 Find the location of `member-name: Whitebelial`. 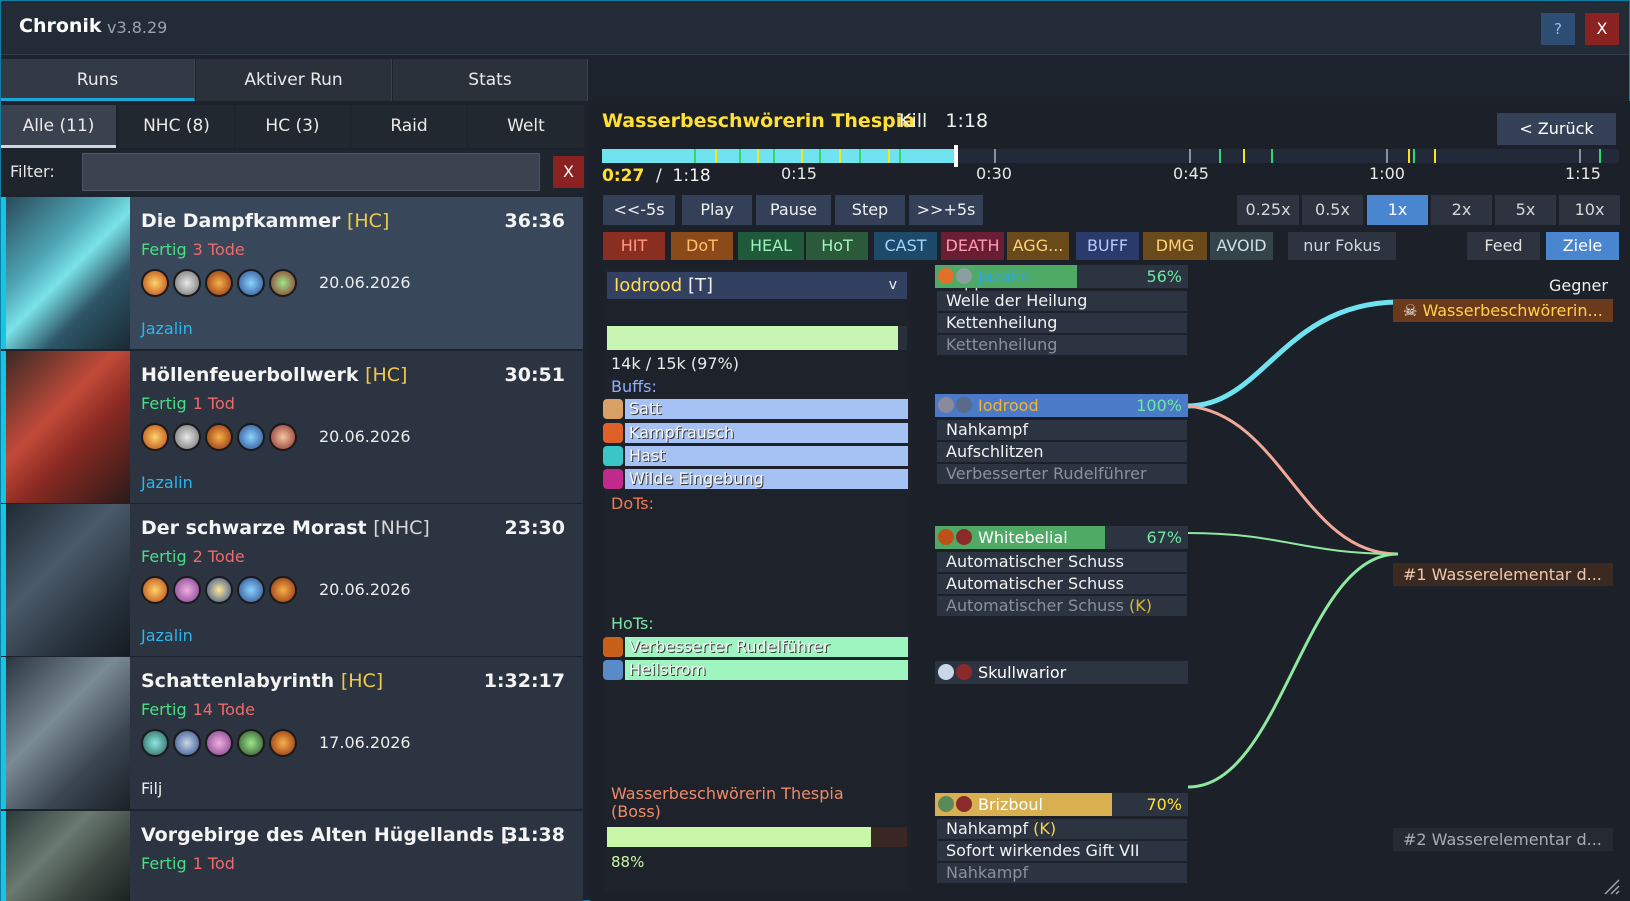

member-name: Whitebelial is located at coordinates (1023, 537).